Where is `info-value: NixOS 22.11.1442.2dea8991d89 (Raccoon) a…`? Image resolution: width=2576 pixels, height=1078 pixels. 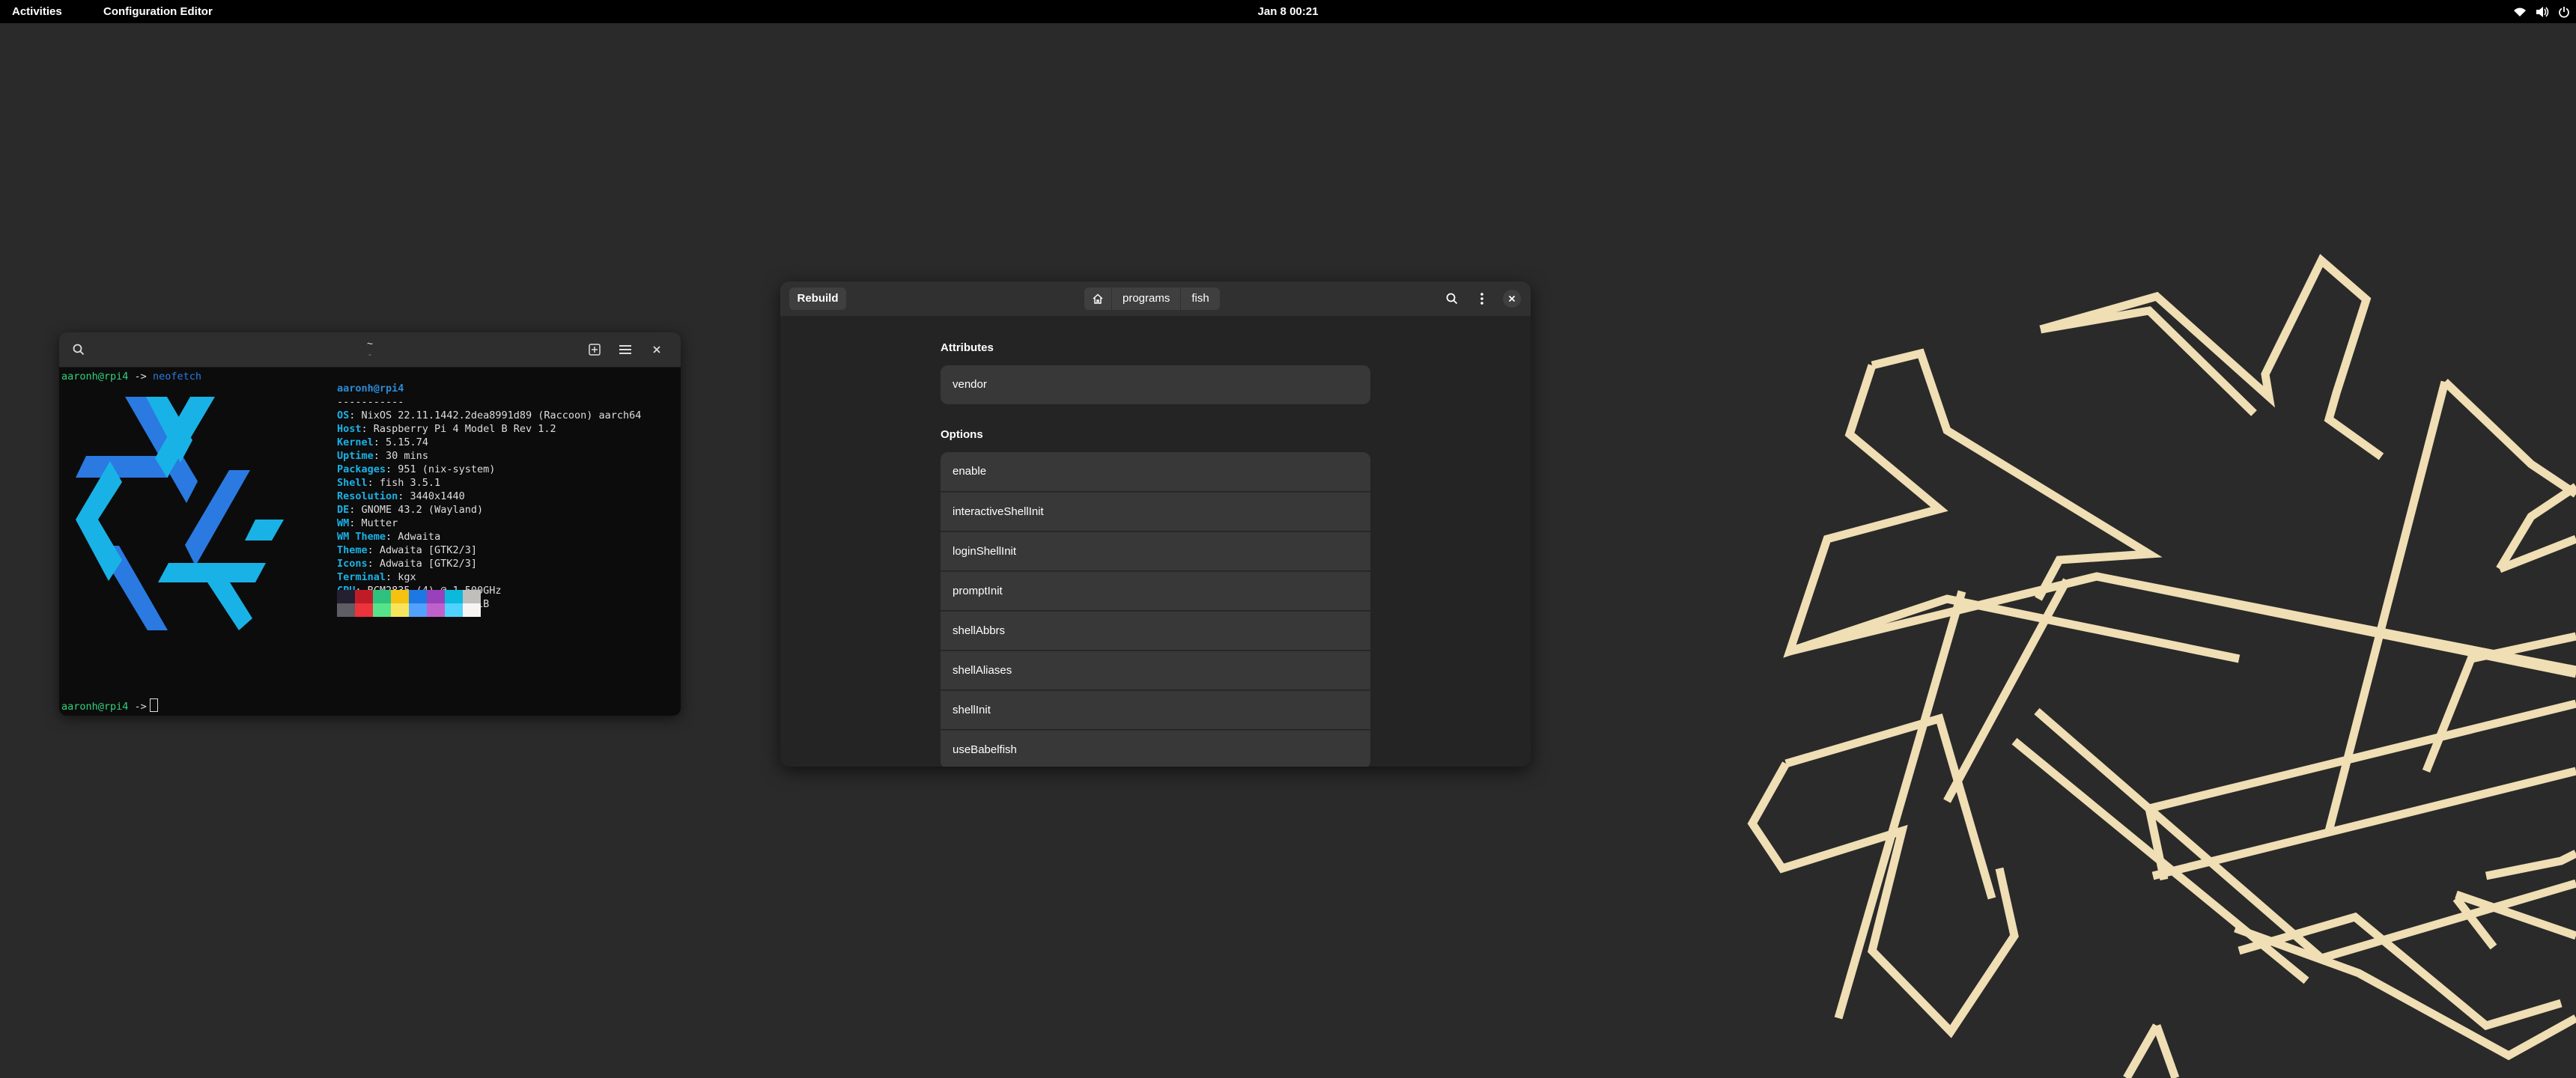 info-value: NixOS 22.11.1442.2dea8991d89 (Raccoon) a… is located at coordinates (501, 415).